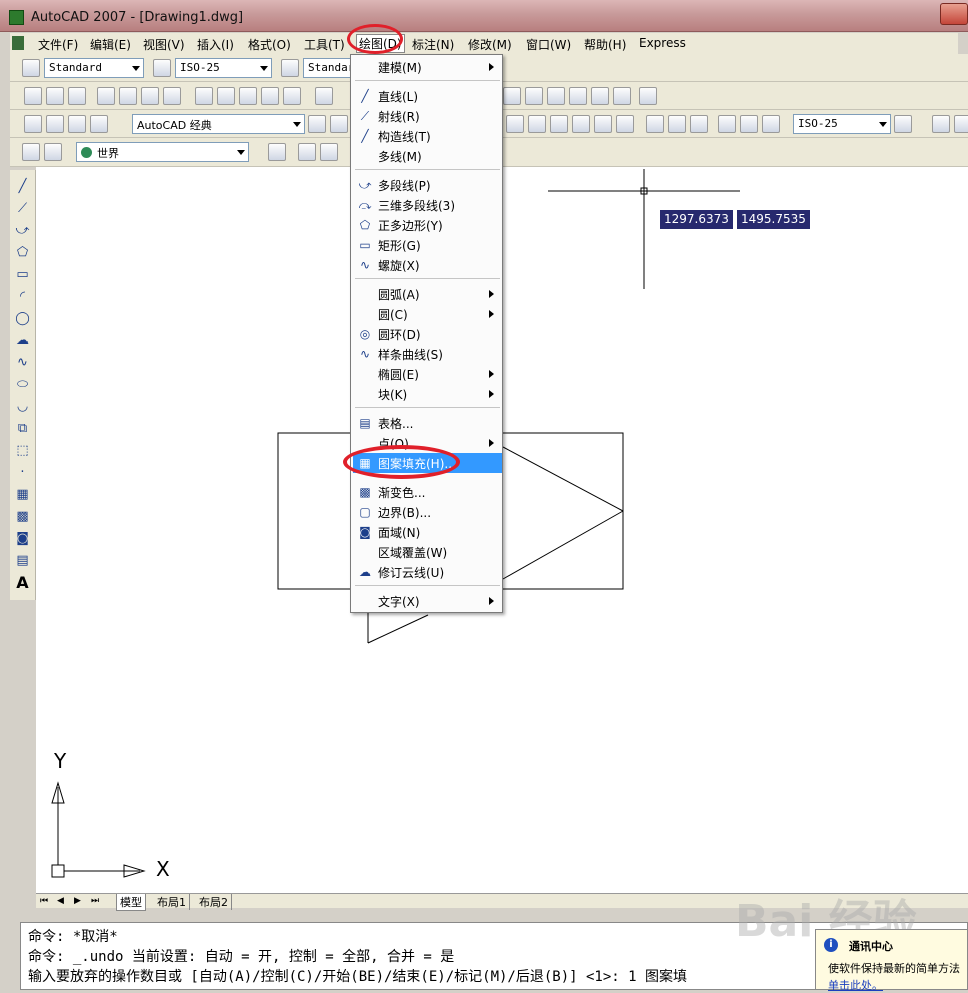  I want to click on undo-icon, so click(324, 96).